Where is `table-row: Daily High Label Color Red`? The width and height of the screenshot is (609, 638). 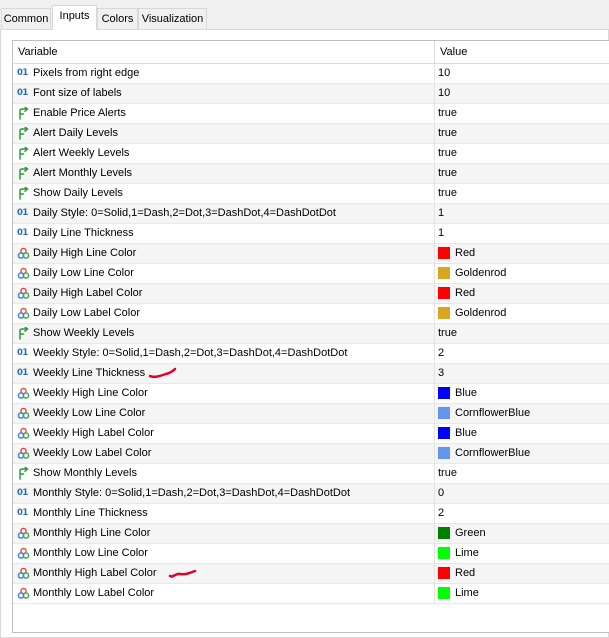
table-row: Daily High Label Color Red is located at coordinates (311, 294).